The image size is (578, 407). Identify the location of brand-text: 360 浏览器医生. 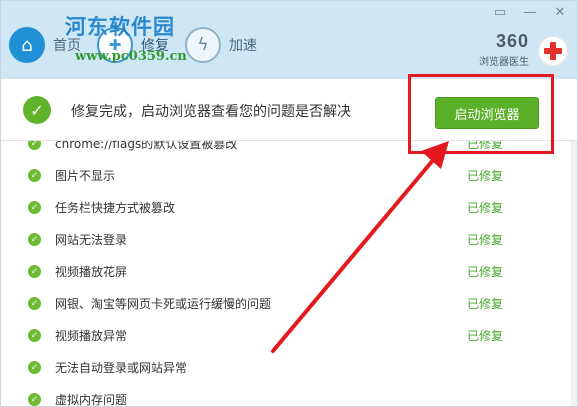
(504, 49).